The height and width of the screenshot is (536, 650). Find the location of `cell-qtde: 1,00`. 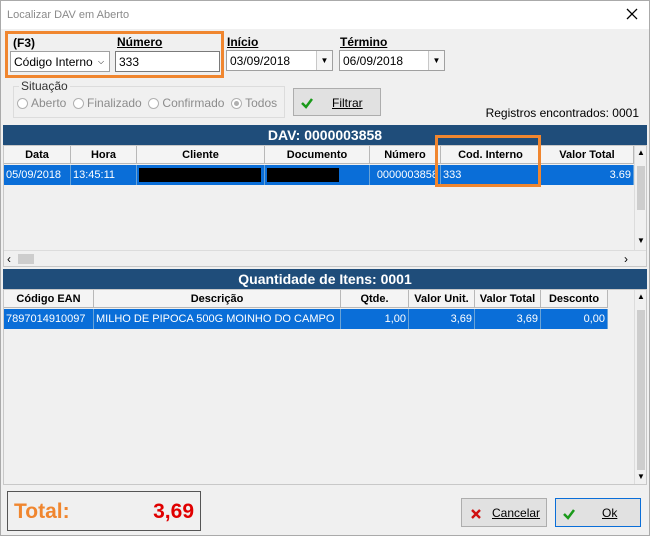

cell-qtde: 1,00 is located at coordinates (375, 319).